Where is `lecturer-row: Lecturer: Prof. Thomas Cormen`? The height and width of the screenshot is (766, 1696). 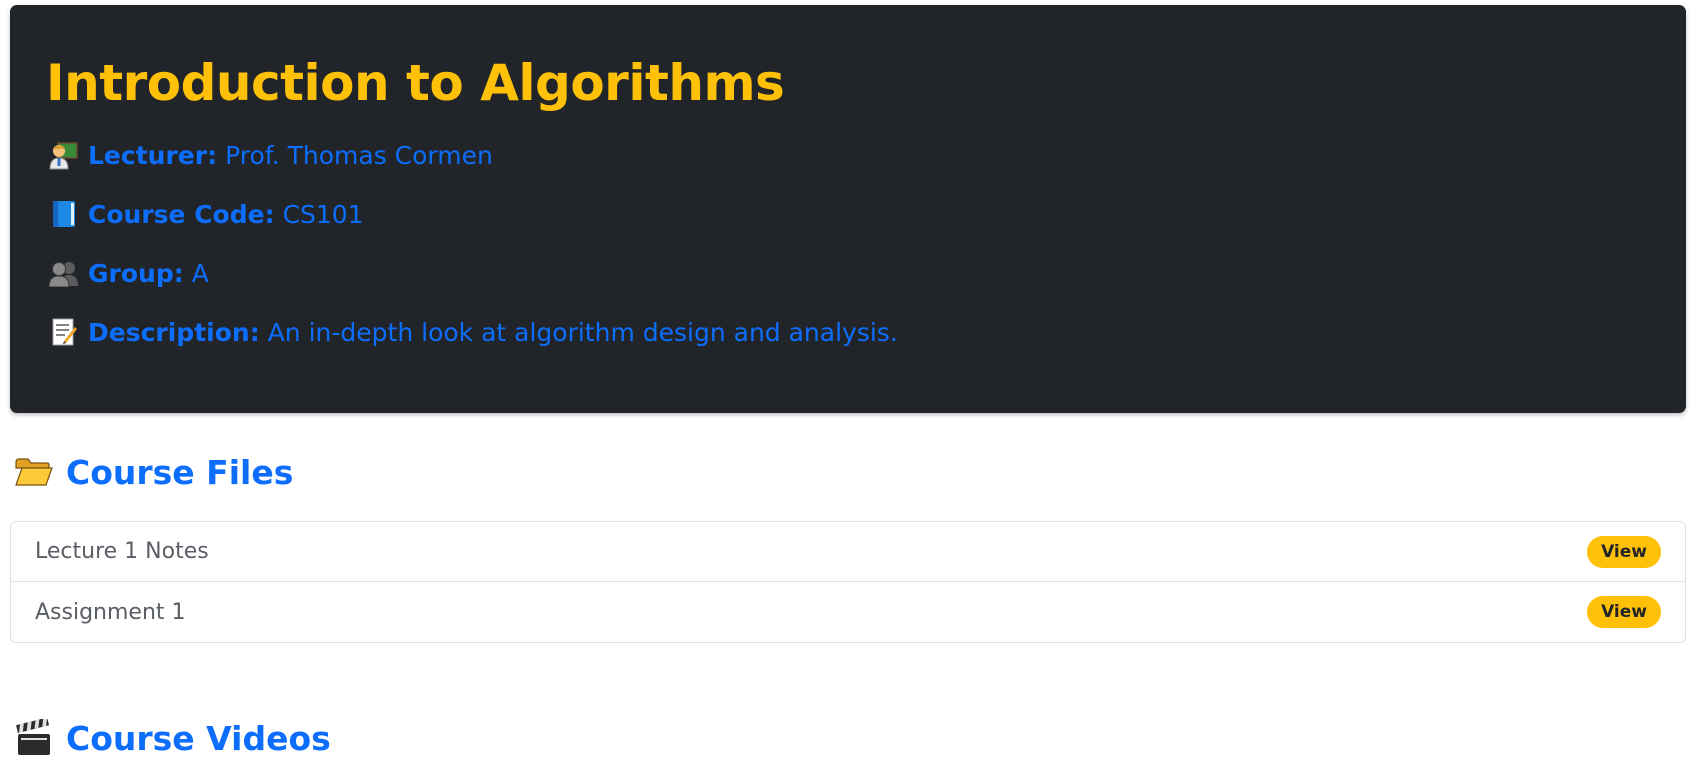
lecturer-row: Lecturer: Prof. Thomas Cormen is located at coordinates (848, 155).